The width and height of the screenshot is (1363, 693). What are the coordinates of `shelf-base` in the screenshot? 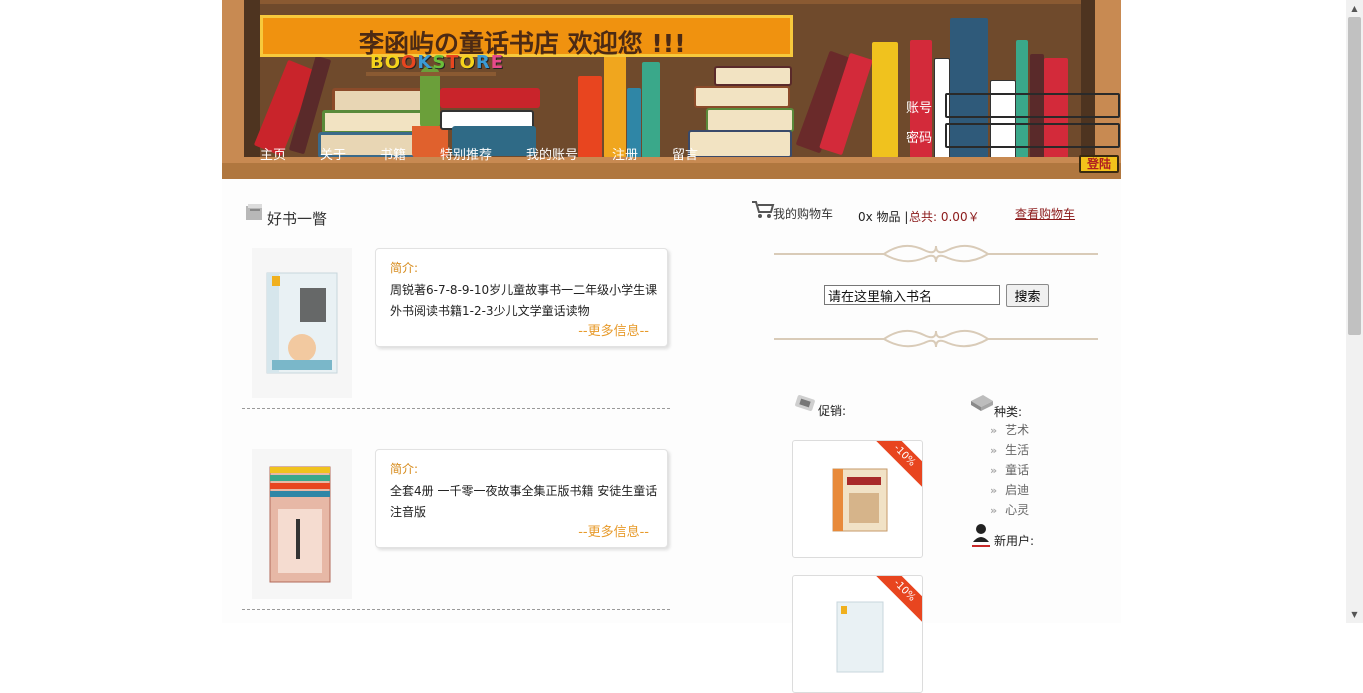 It's located at (671, 171).